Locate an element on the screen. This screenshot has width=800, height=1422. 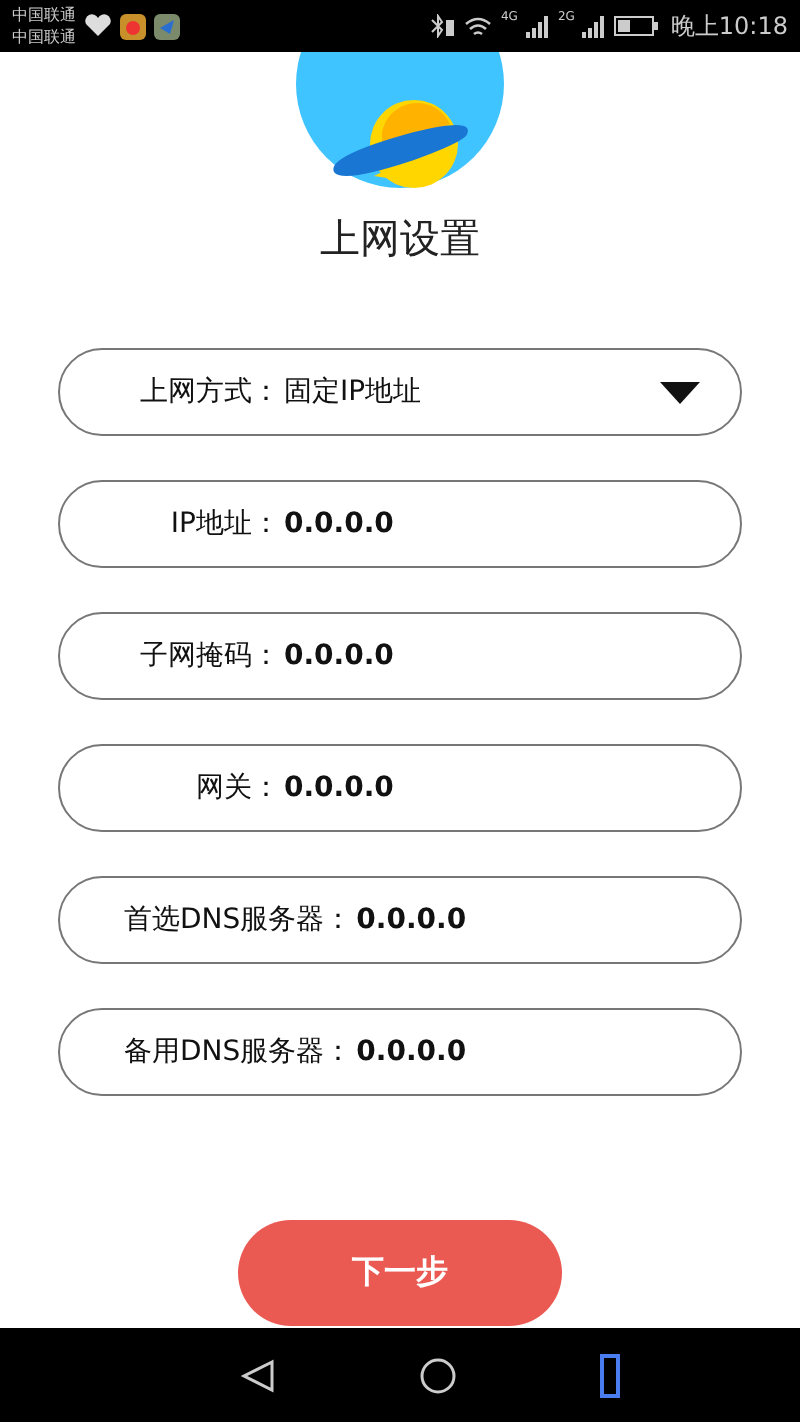
heart-icon is located at coordinates (98, 26).